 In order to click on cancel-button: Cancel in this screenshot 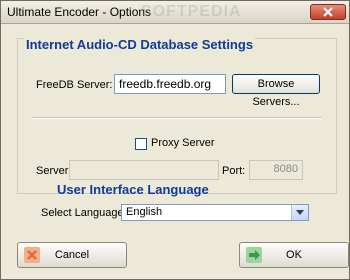, I will do `click(72, 255)`.